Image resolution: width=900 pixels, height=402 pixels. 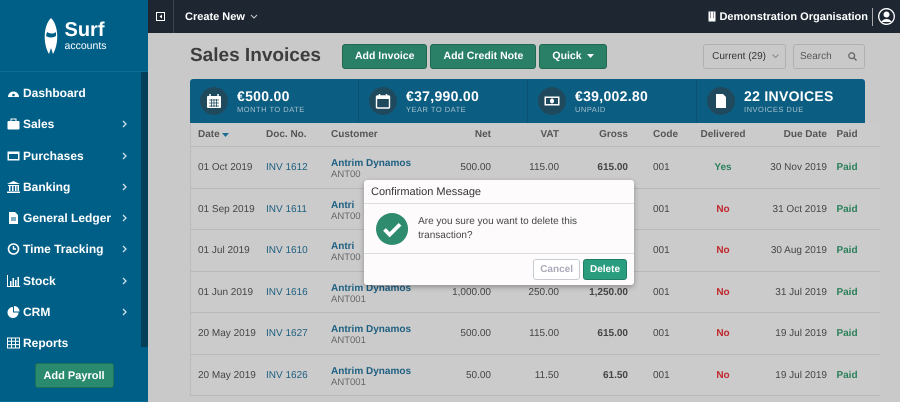 What do you see at coordinates (886, 16) in the screenshot?
I see `user-icon` at bounding box center [886, 16].